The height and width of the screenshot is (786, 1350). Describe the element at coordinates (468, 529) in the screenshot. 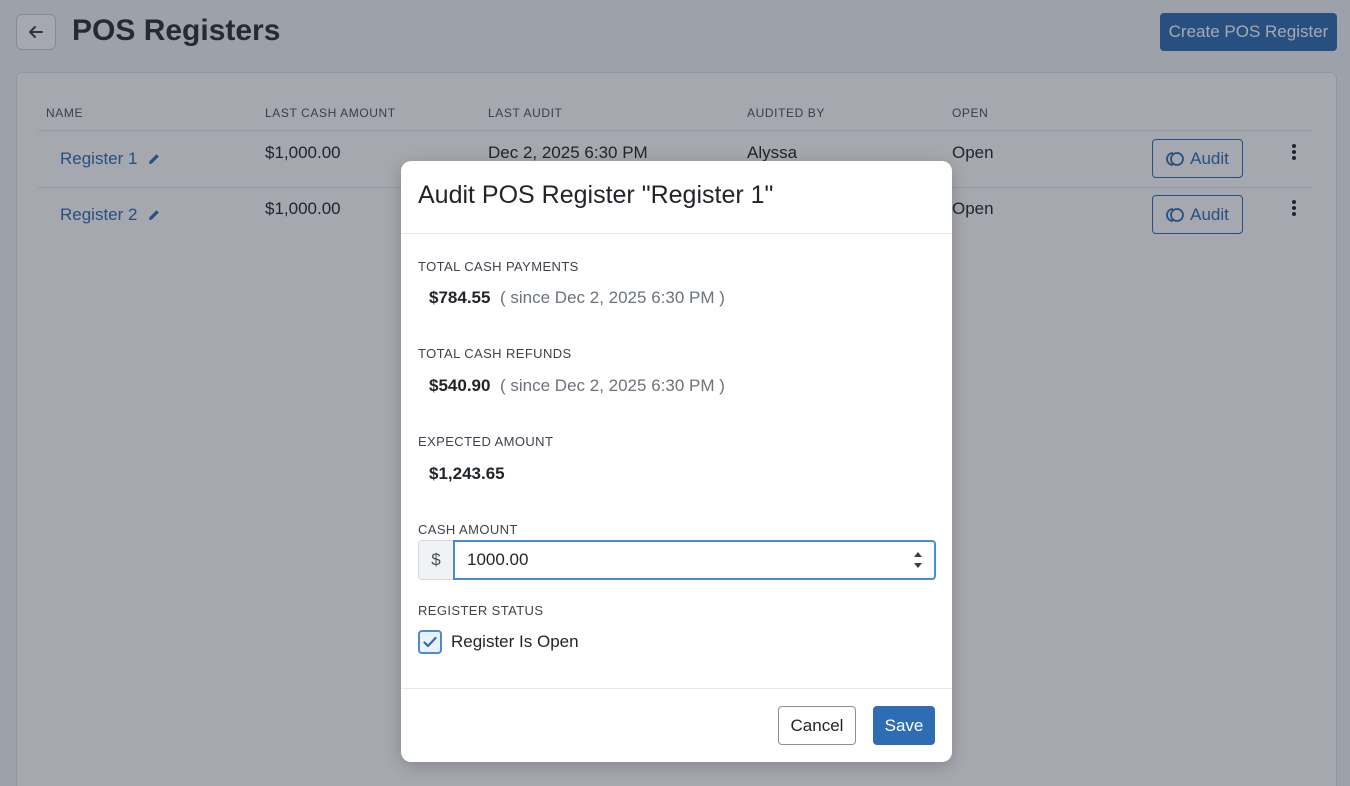

I see `cash-amount-label: CASH AMOUNT` at that location.